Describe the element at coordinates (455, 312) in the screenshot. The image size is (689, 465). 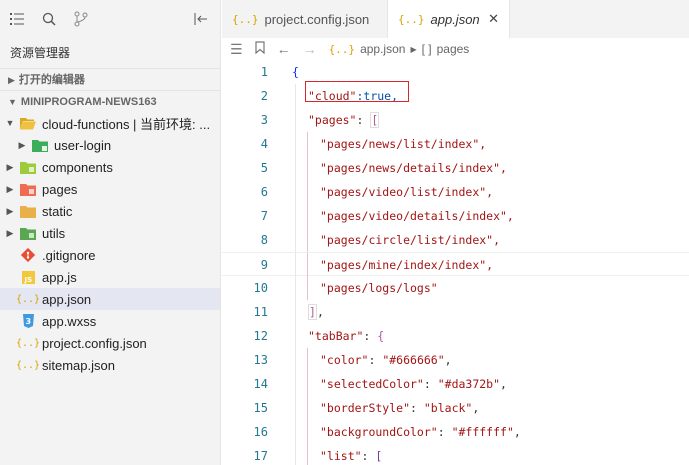
I see `code-line: 11],` at that location.